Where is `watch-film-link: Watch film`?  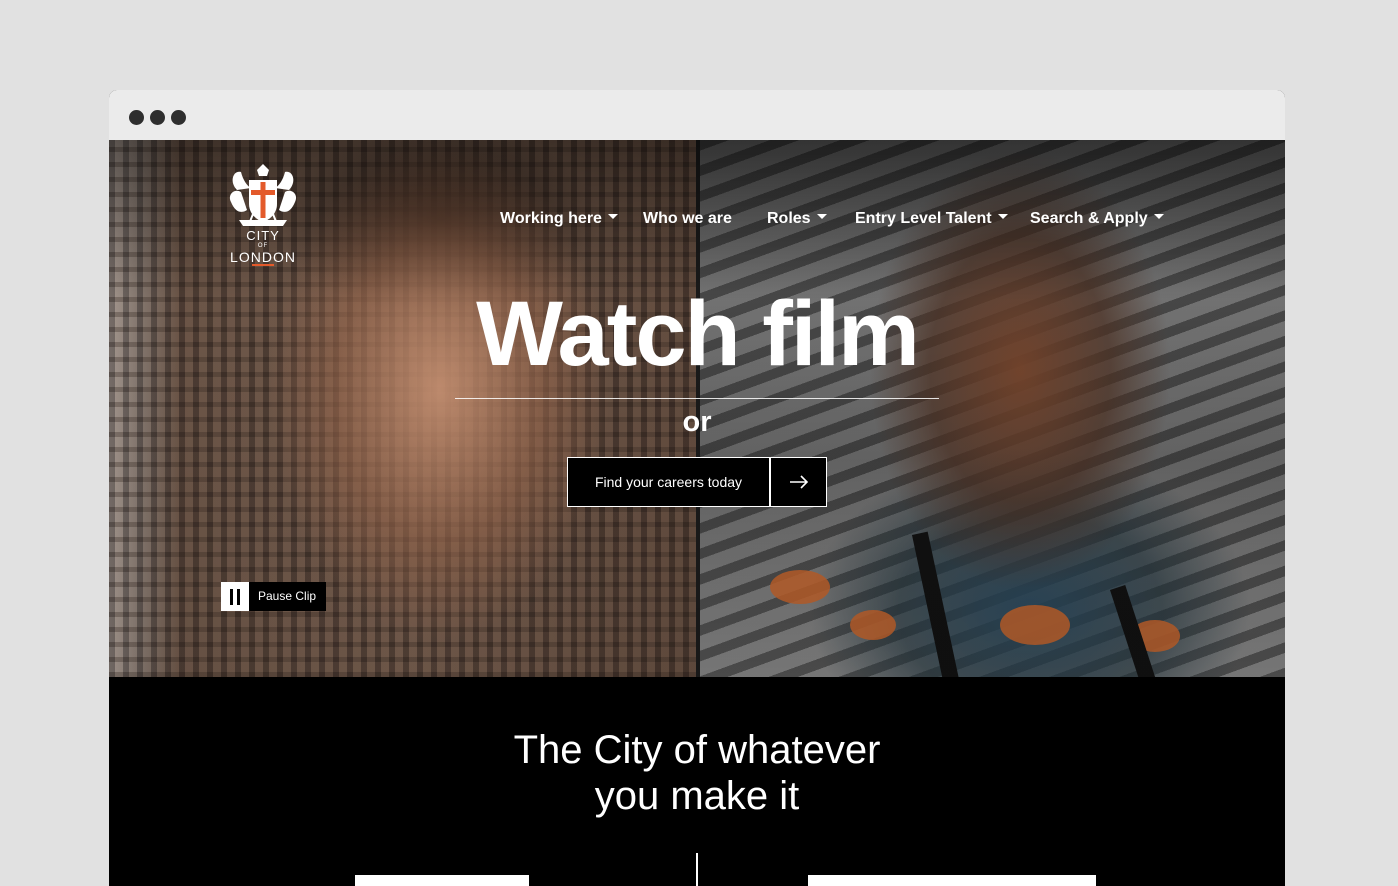 watch-film-link: Watch film is located at coordinates (697, 334).